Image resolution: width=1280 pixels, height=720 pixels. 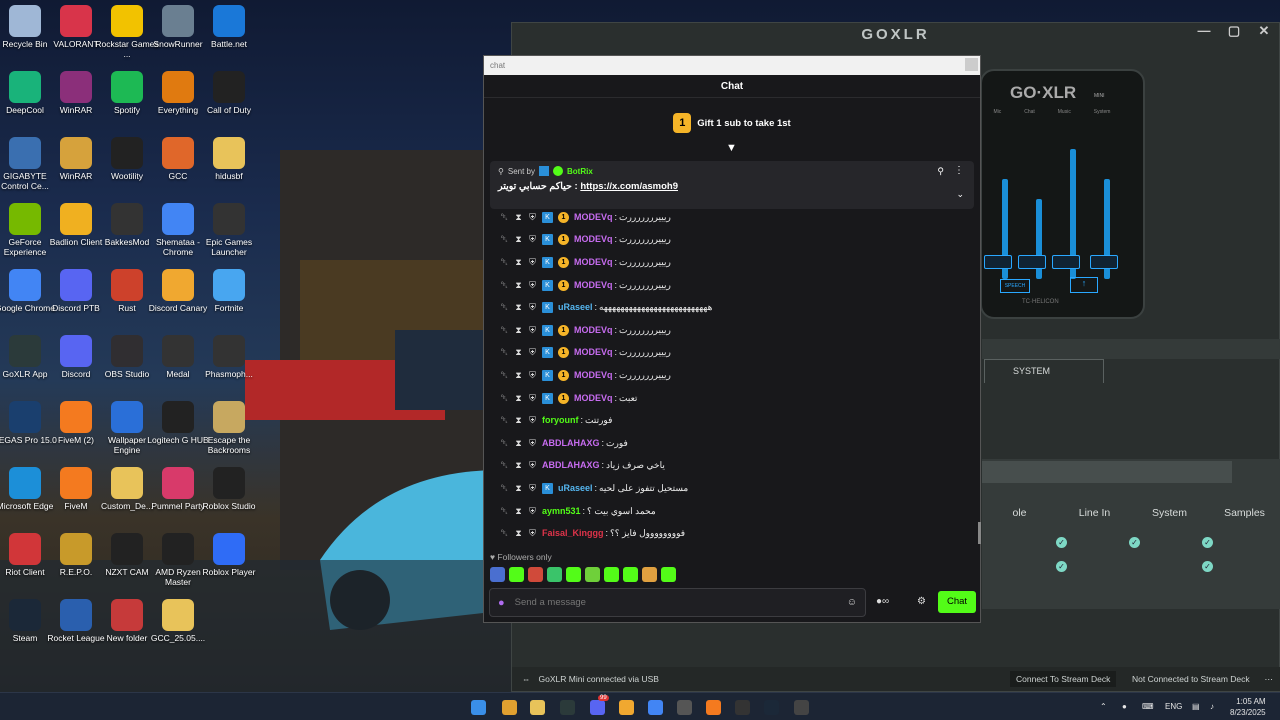 I want to click on chat-message: ␡ ⧗ ⛨ Faisal_Kinggg: فوووووووول فايز ؟؟, so click(x=732, y=533).